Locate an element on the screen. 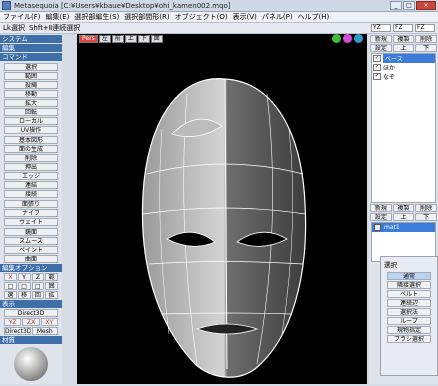 The image size is (438, 386). direct3d-toggle: Direct3D is located at coordinates (31, 313).